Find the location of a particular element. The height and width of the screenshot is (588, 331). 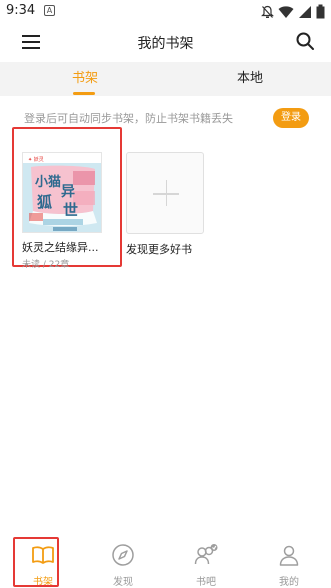

compass-icon is located at coordinates (123, 555).